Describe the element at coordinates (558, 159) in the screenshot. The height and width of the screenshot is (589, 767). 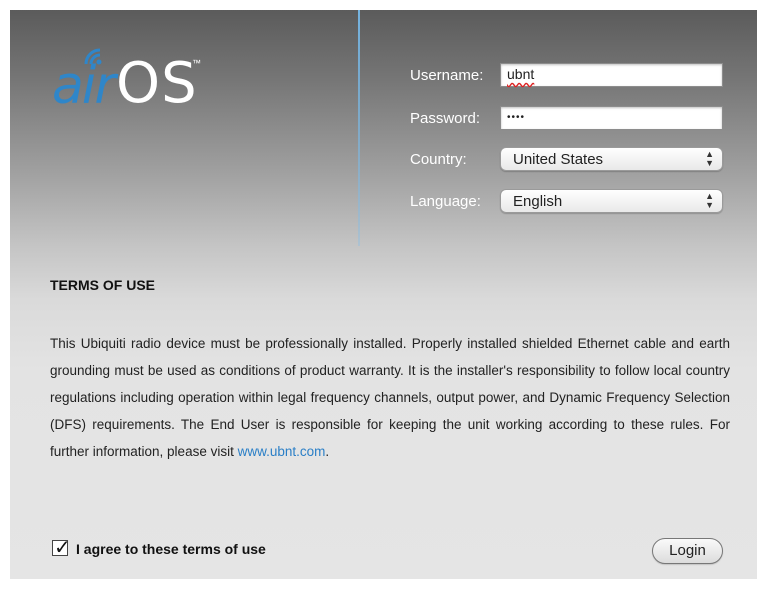
I see `country-value: United States` at that location.